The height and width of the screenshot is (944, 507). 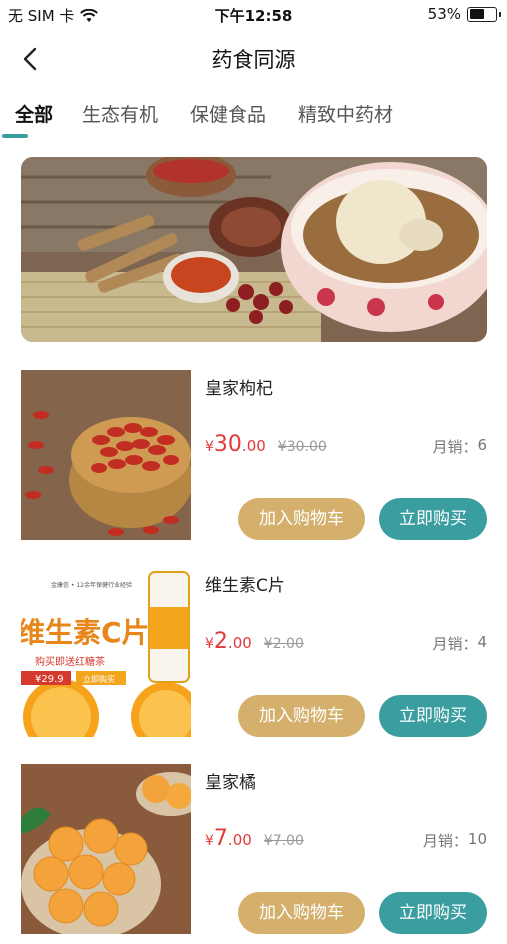 I want to click on price-integer: 30, so click(x=227, y=444).